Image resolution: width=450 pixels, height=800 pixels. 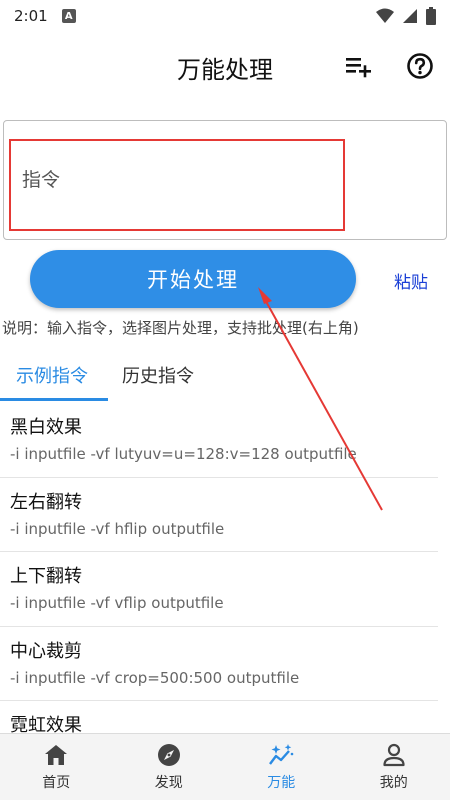 What do you see at coordinates (68, 16) in the screenshot?
I see `notification-a-icon: A` at bounding box center [68, 16].